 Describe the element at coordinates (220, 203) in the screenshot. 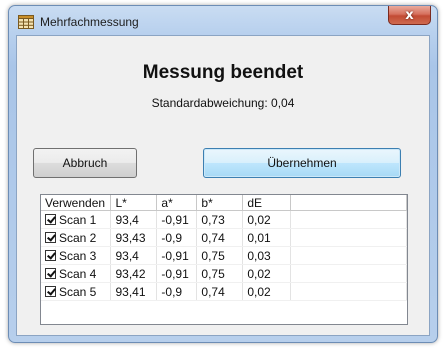

I see `column-header-b: b*` at that location.